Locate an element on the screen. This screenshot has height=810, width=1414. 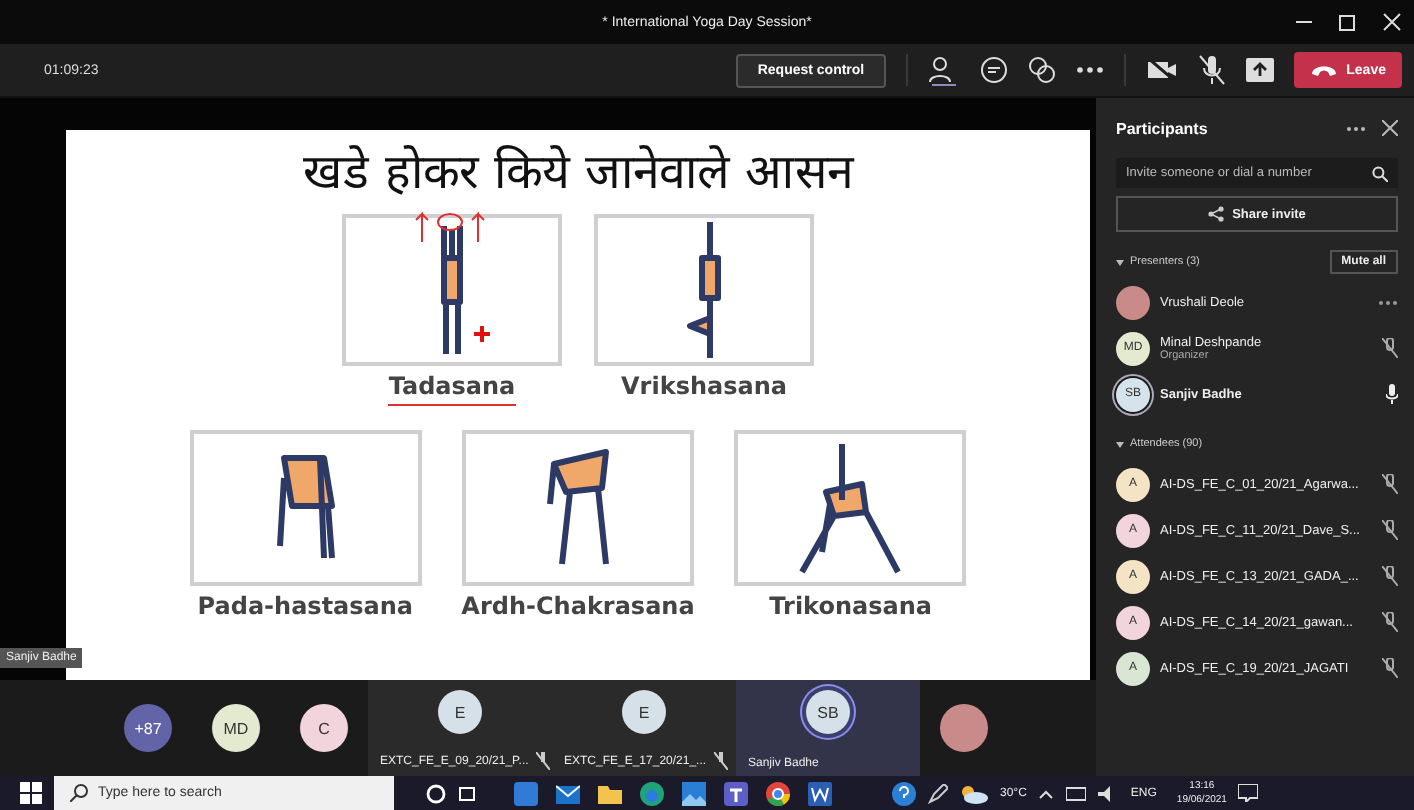
pen-icon is located at coordinates (938, 793).